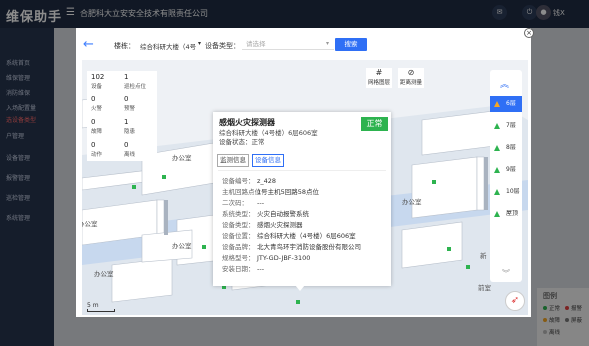  Describe the element at coordinates (483, 256) in the screenshot. I see `room-label: 新` at that location.